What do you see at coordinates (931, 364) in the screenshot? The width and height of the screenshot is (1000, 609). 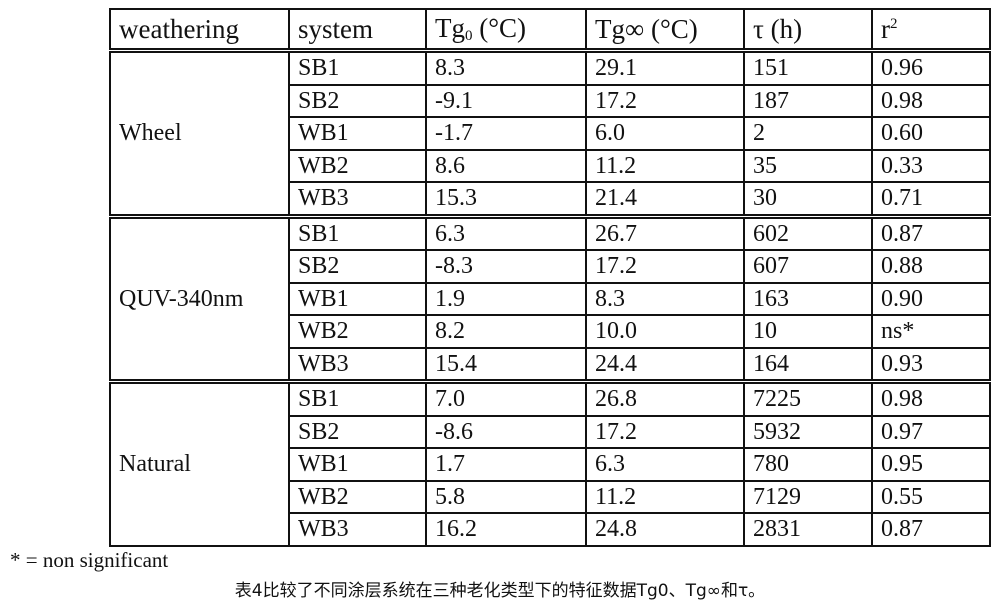 I see `r2-cell: 0.93` at bounding box center [931, 364].